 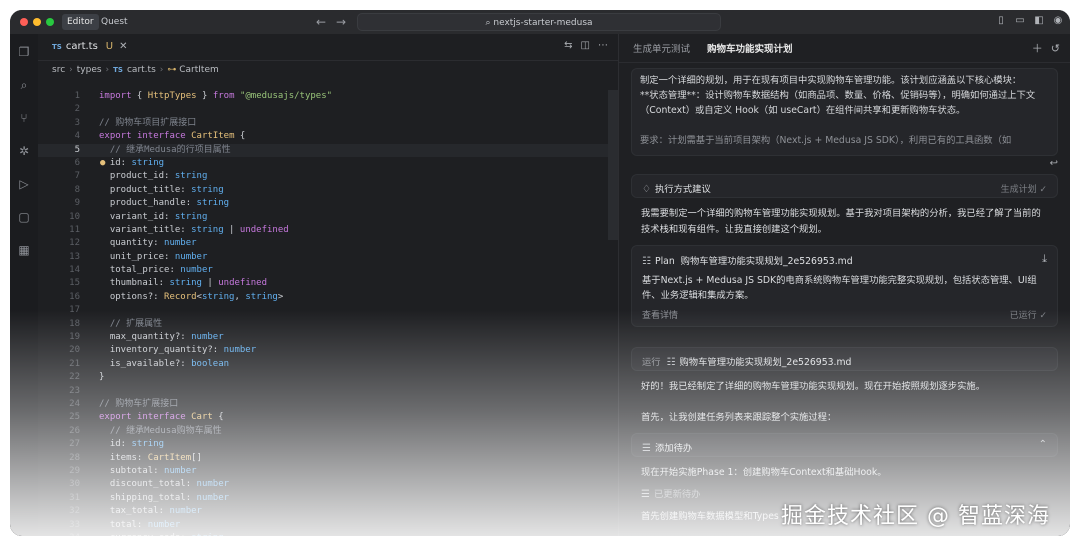 What do you see at coordinates (153, 216) in the screenshot?
I see `code-text: variant_id: string` at bounding box center [153, 216].